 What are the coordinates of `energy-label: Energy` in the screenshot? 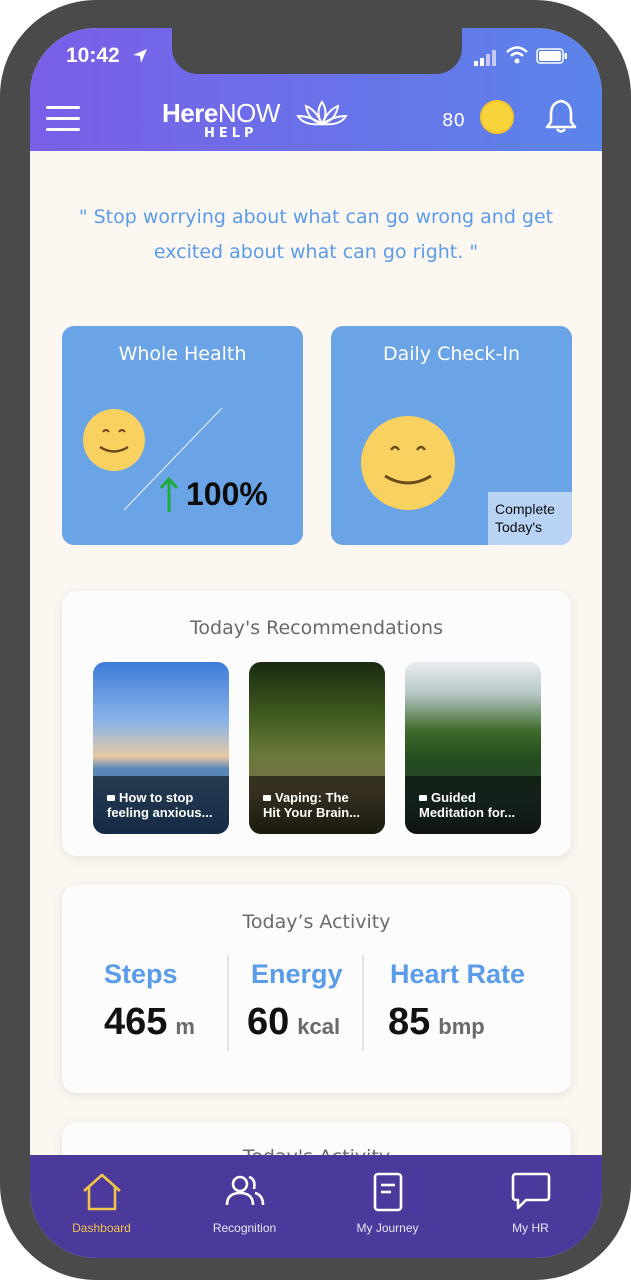 It's located at (297, 974).